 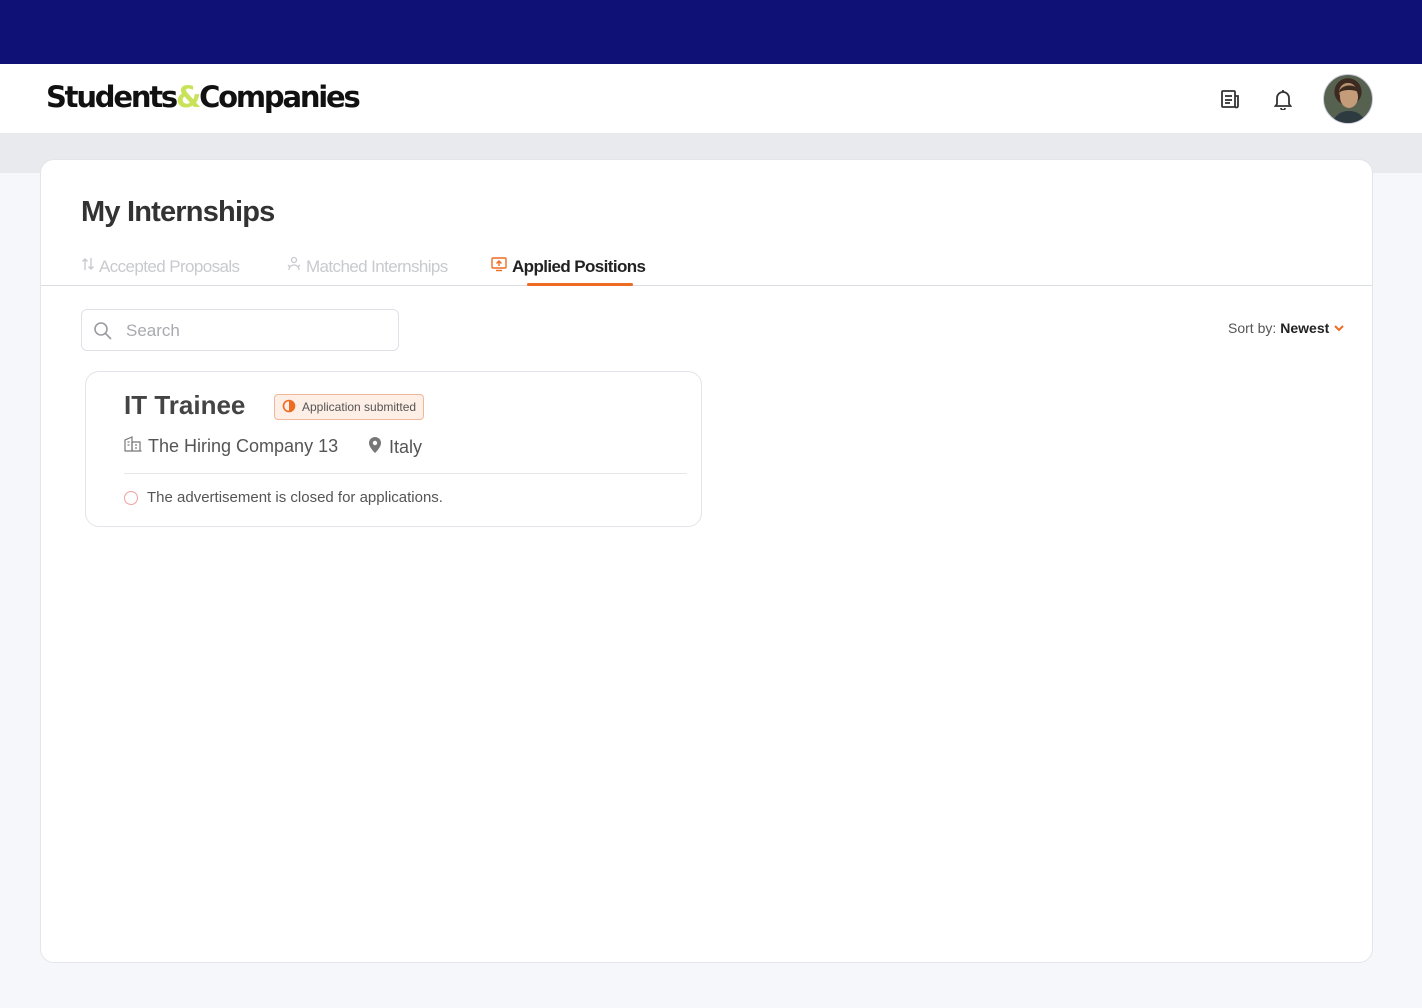 What do you see at coordinates (178, 212) in the screenshot?
I see `page-title: My Internships` at bounding box center [178, 212].